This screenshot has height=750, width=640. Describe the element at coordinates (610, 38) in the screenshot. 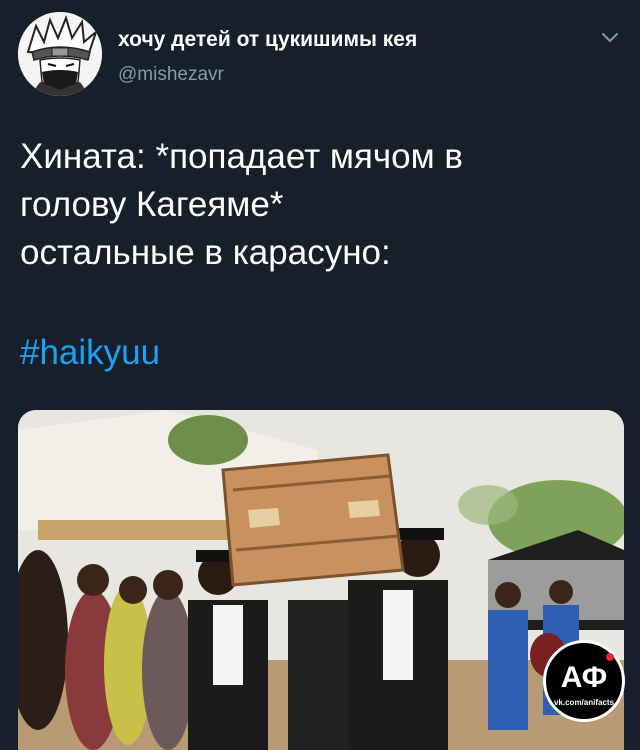

I see `chevron-down-icon` at that location.